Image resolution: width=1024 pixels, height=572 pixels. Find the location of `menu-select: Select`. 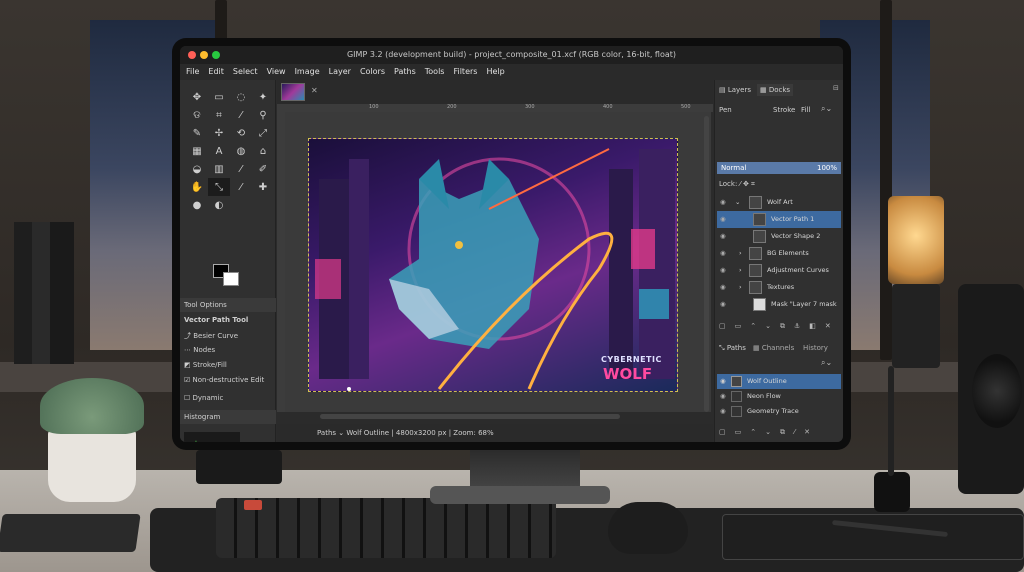

menu-select: Select is located at coordinates (245, 72).